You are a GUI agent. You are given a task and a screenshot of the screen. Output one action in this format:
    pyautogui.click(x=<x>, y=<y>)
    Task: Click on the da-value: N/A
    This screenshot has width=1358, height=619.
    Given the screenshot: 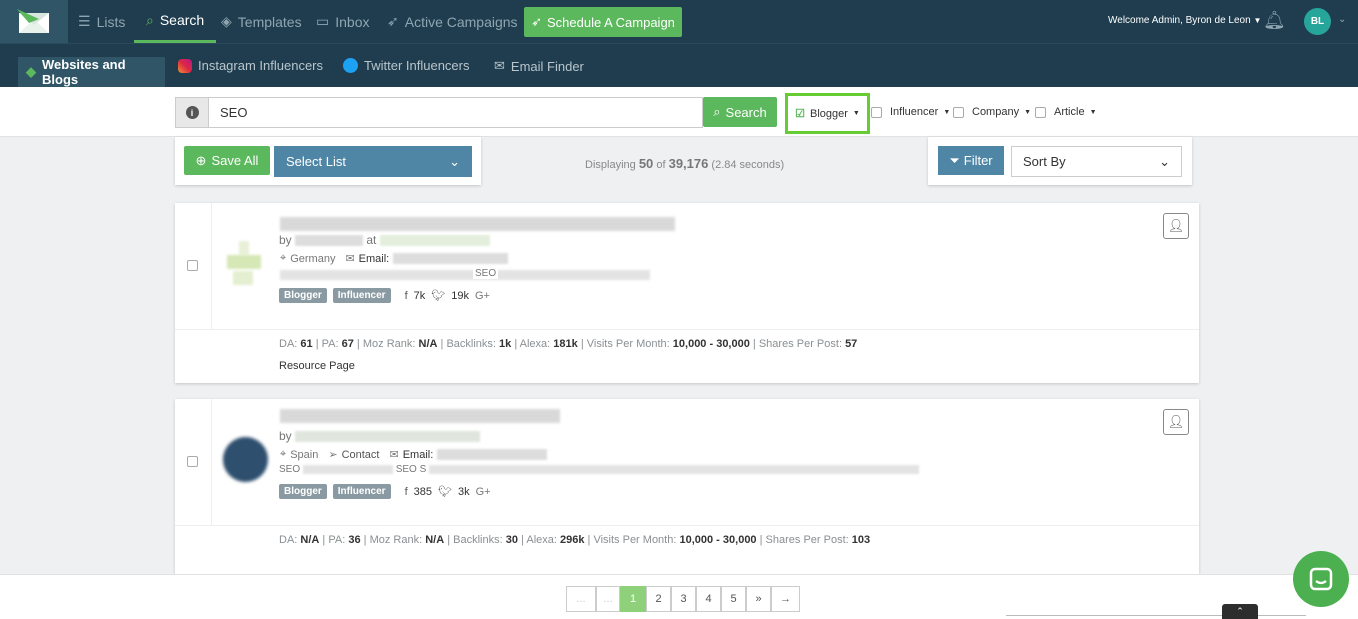 What is the action you would take?
    pyautogui.click(x=310, y=540)
    